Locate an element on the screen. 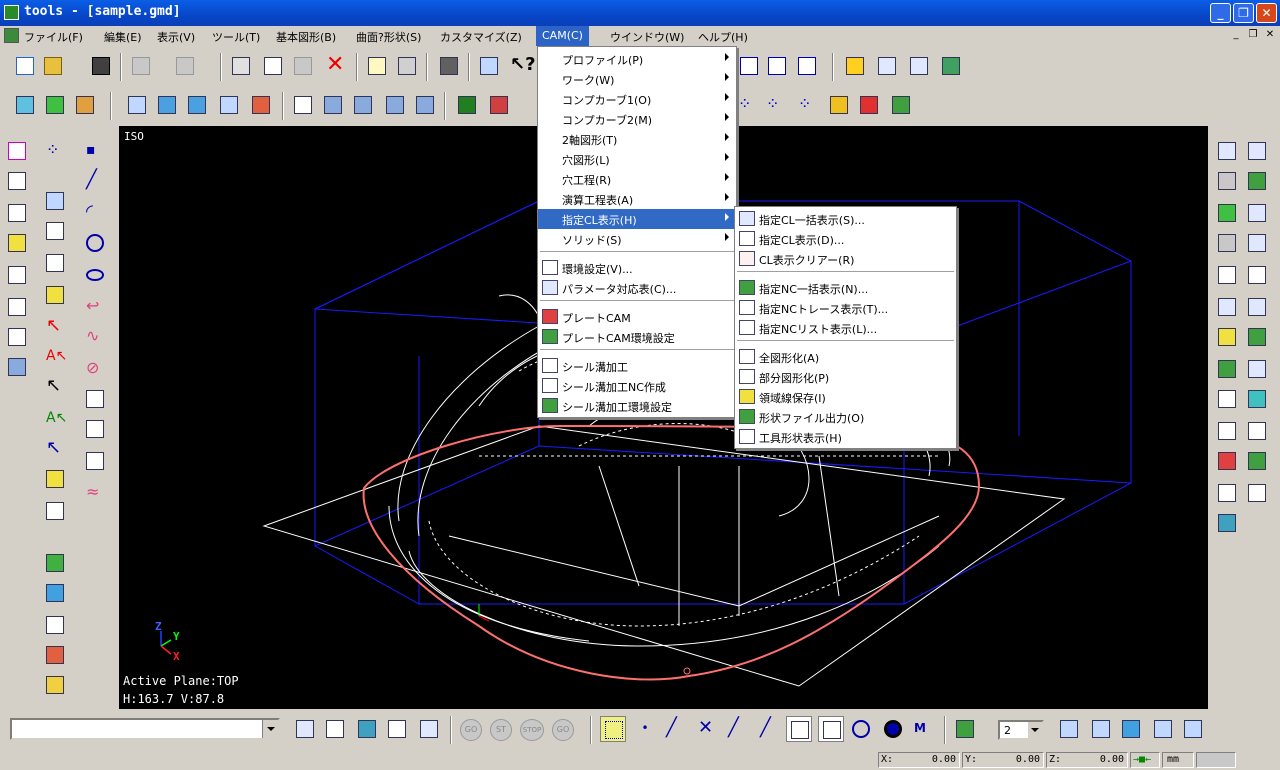  cl-box-icon is located at coordinates (1227, 369).